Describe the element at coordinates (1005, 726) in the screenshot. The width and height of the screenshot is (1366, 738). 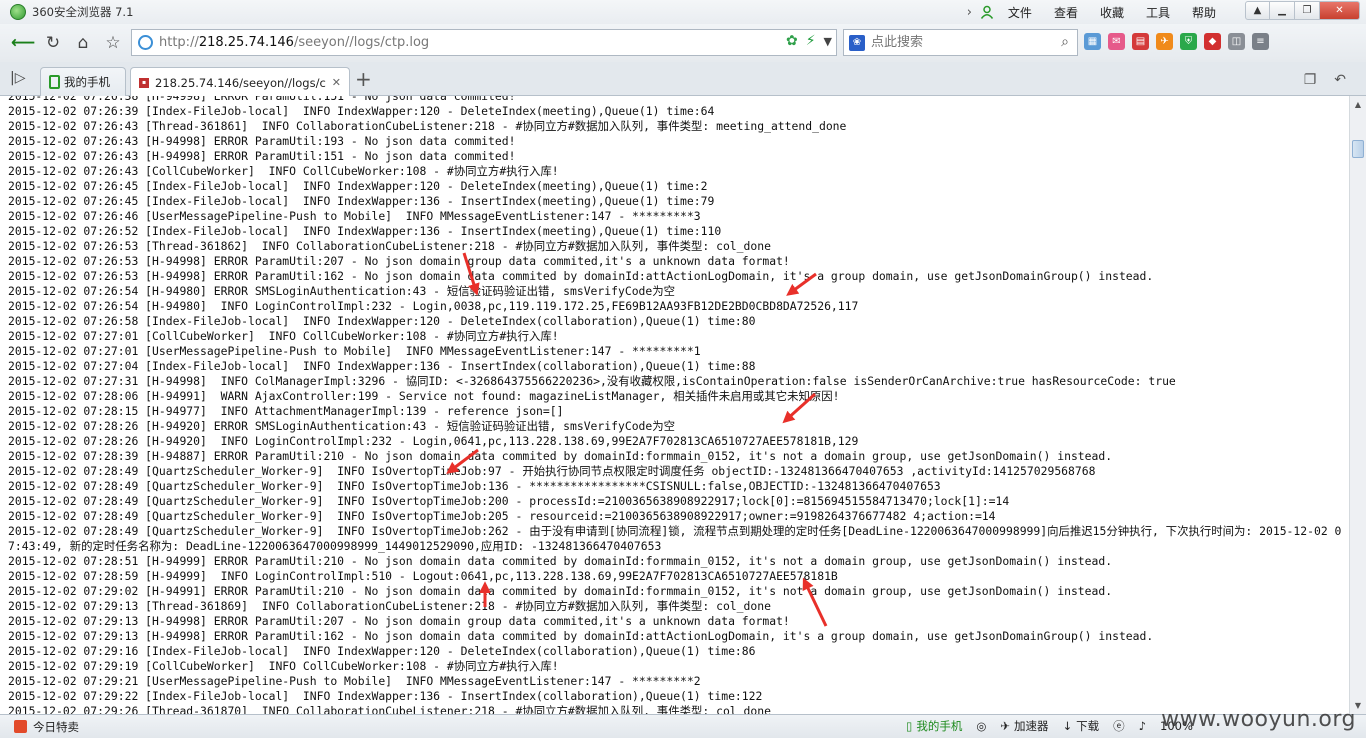
I see `rocket-icon: ✈` at that location.